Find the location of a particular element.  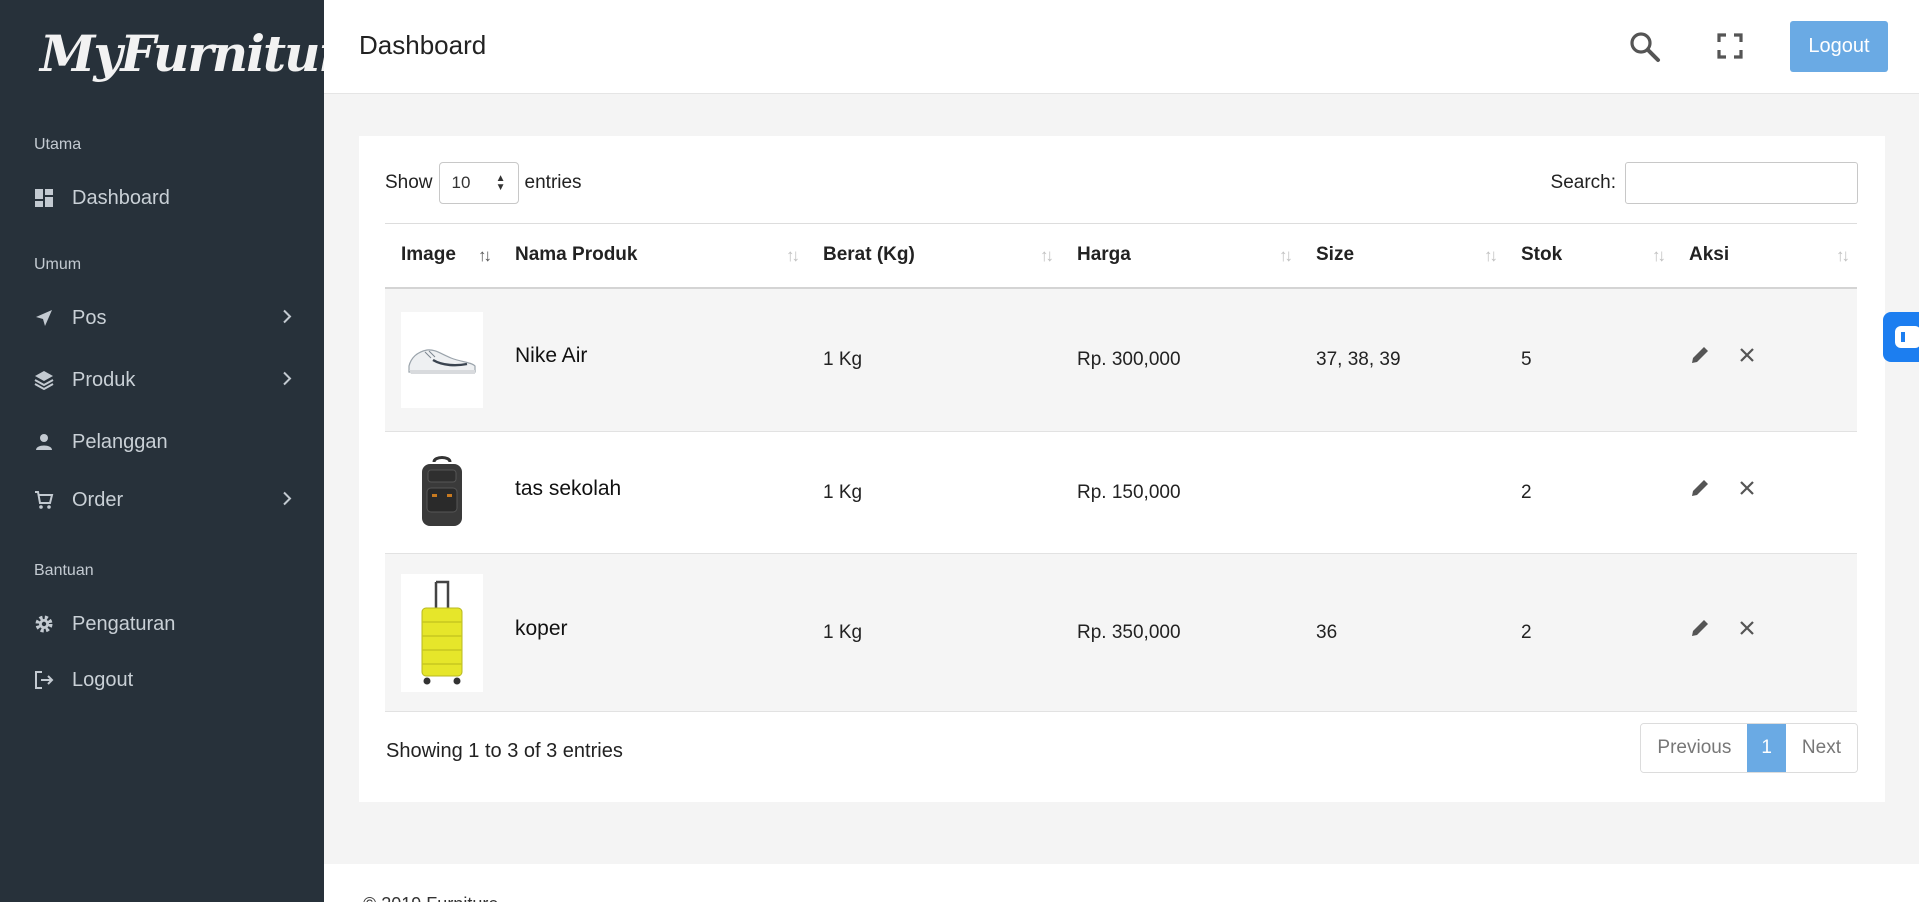

chat-widget-icon is located at coordinates (1907, 337).